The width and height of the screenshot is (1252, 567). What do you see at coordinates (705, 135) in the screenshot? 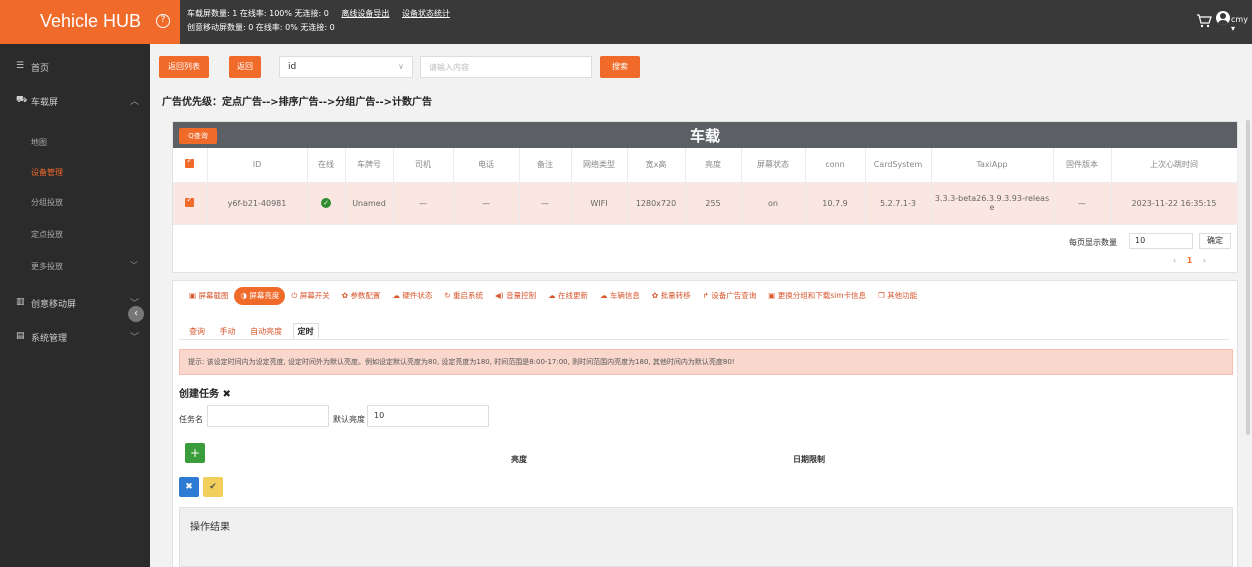
I see `panel-header: Q查询 车载` at bounding box center [705, 135].